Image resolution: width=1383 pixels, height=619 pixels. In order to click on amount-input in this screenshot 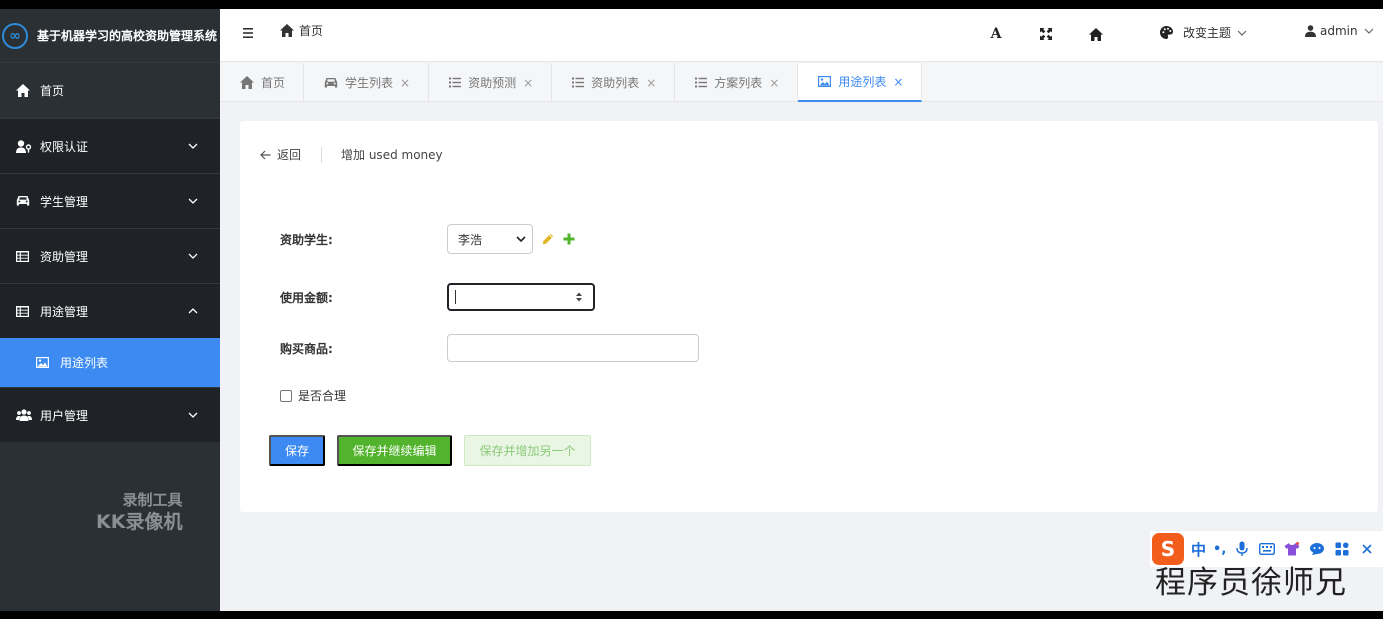, I will do `click(521, 297)`.